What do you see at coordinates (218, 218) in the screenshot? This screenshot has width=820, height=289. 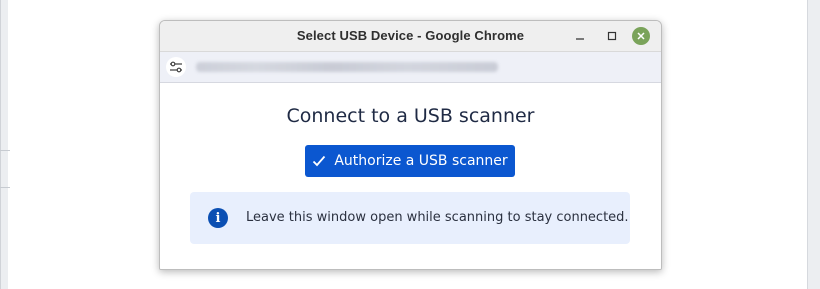 I see `info-icon: i` at bounding box center [218, 218].